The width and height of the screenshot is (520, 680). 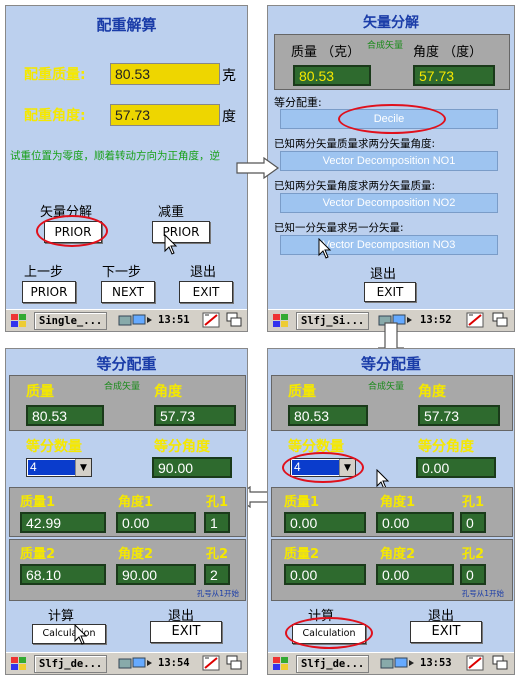 I want to click on next-step-label: 下一步, so click(x=122, y=272).